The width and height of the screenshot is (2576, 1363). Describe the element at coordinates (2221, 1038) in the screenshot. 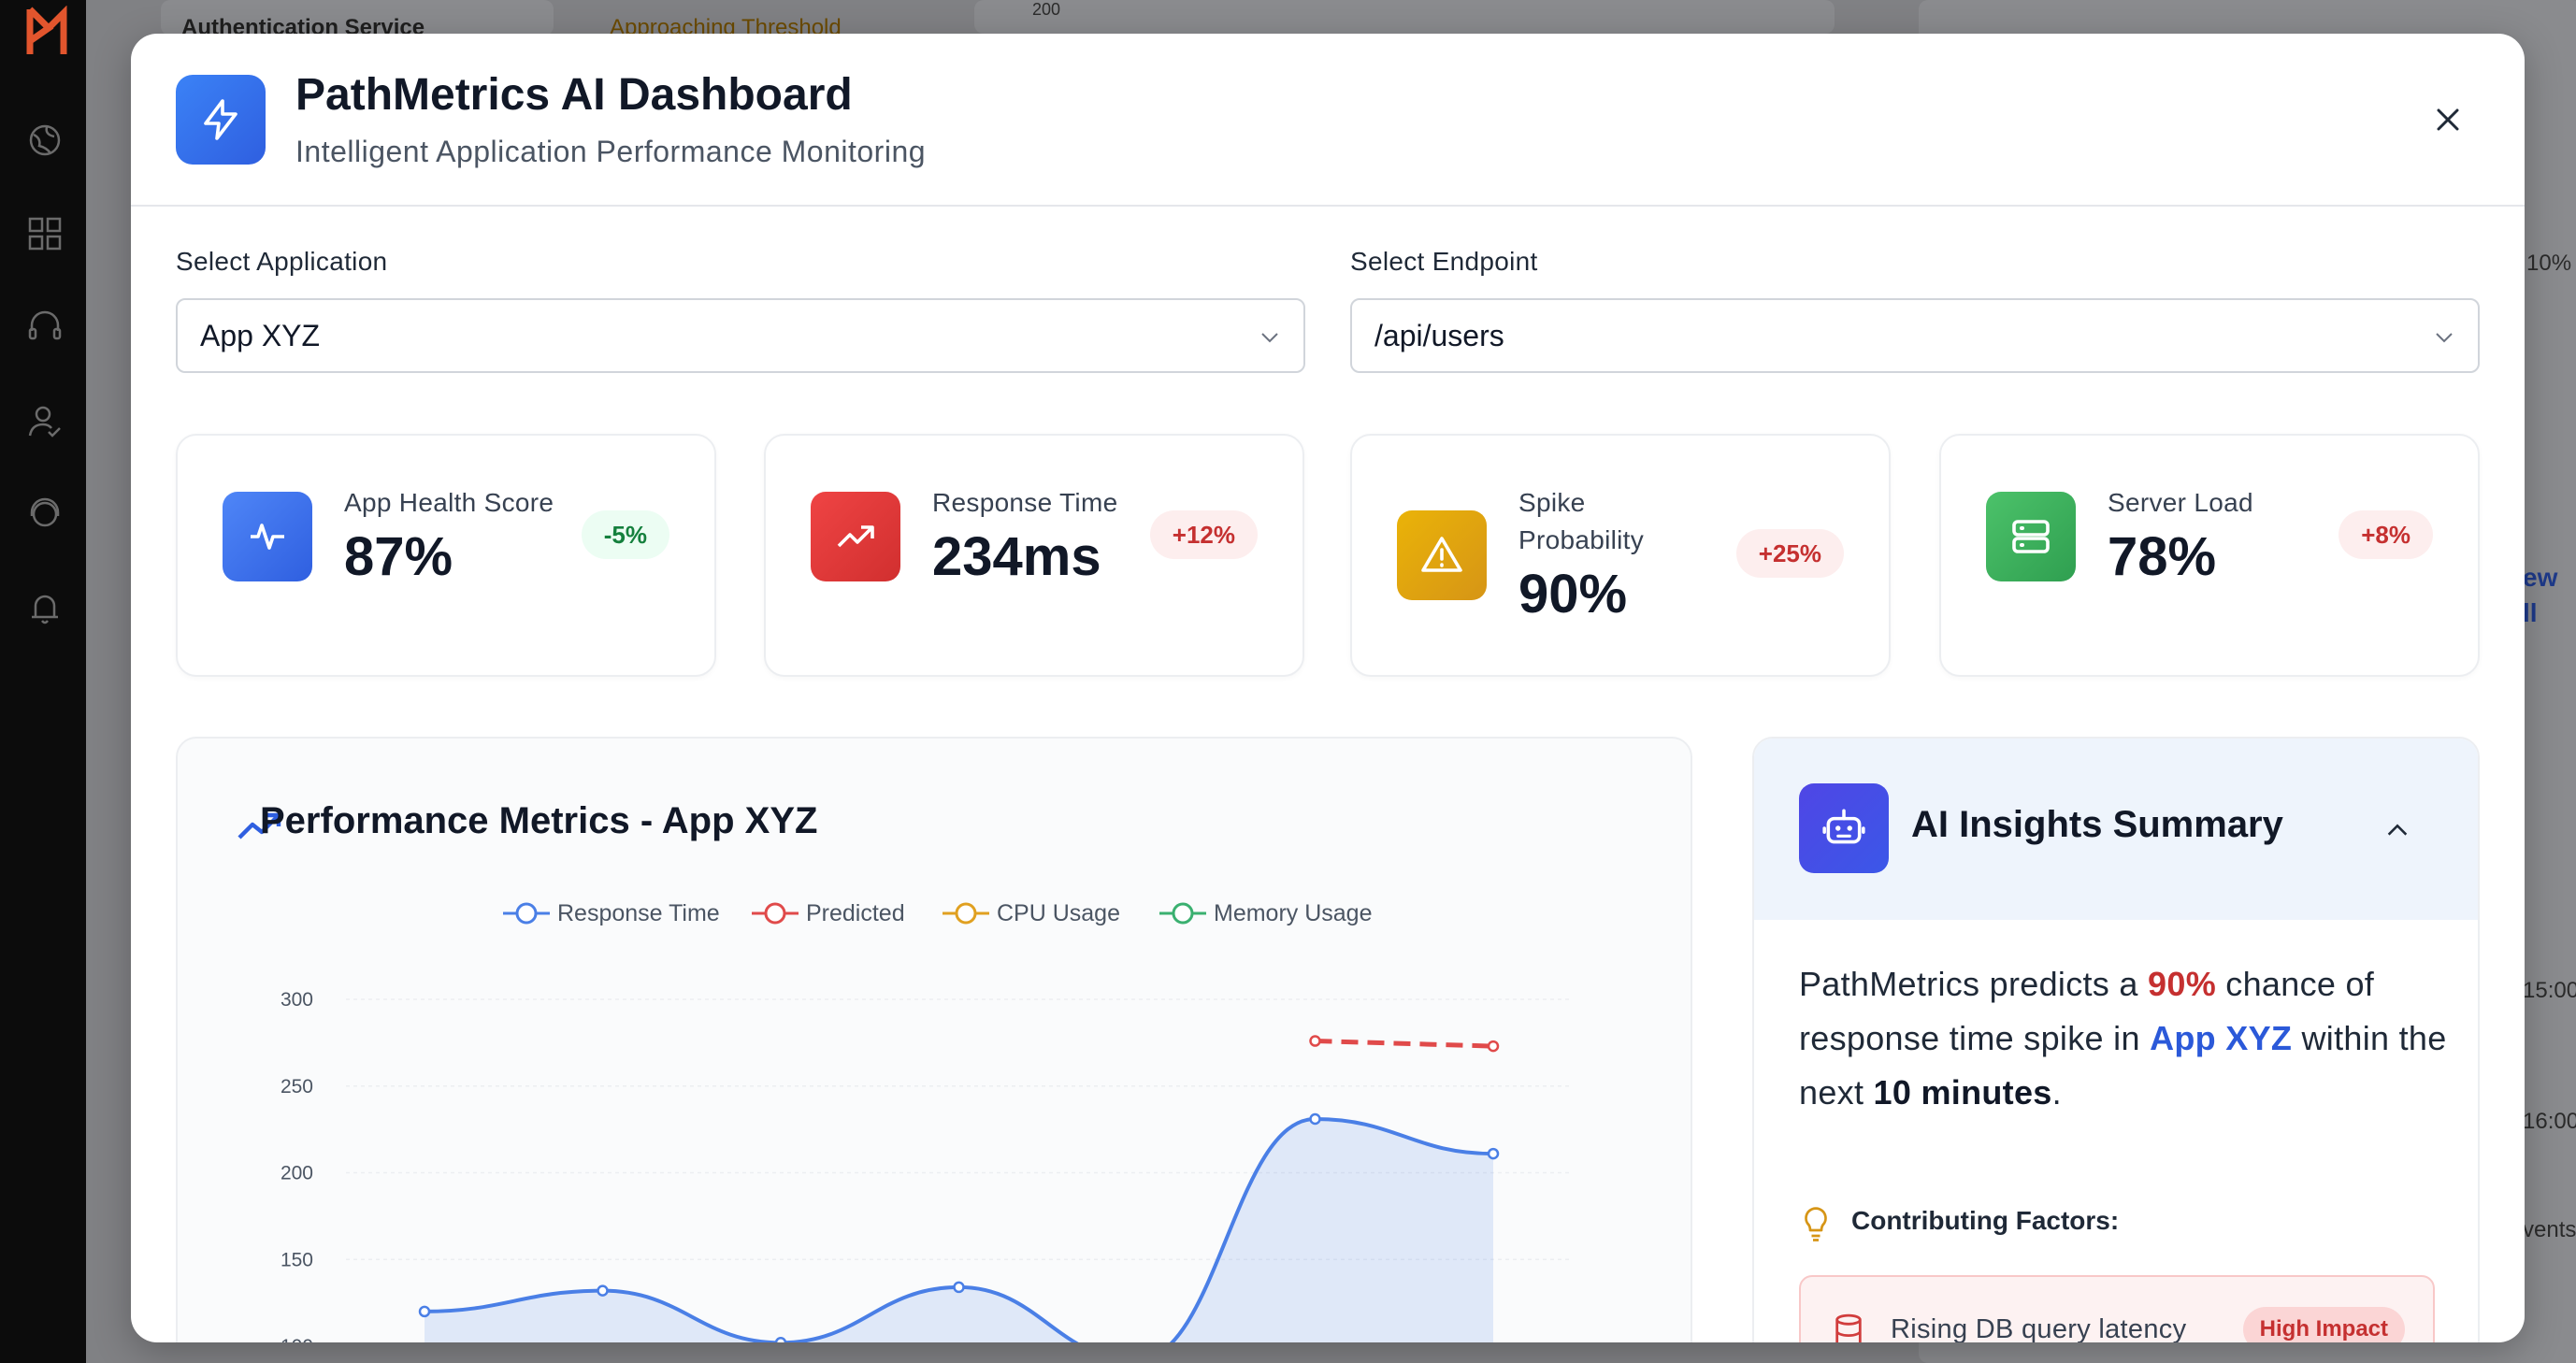

I see `ai-text-app: App XYZ` at that location.